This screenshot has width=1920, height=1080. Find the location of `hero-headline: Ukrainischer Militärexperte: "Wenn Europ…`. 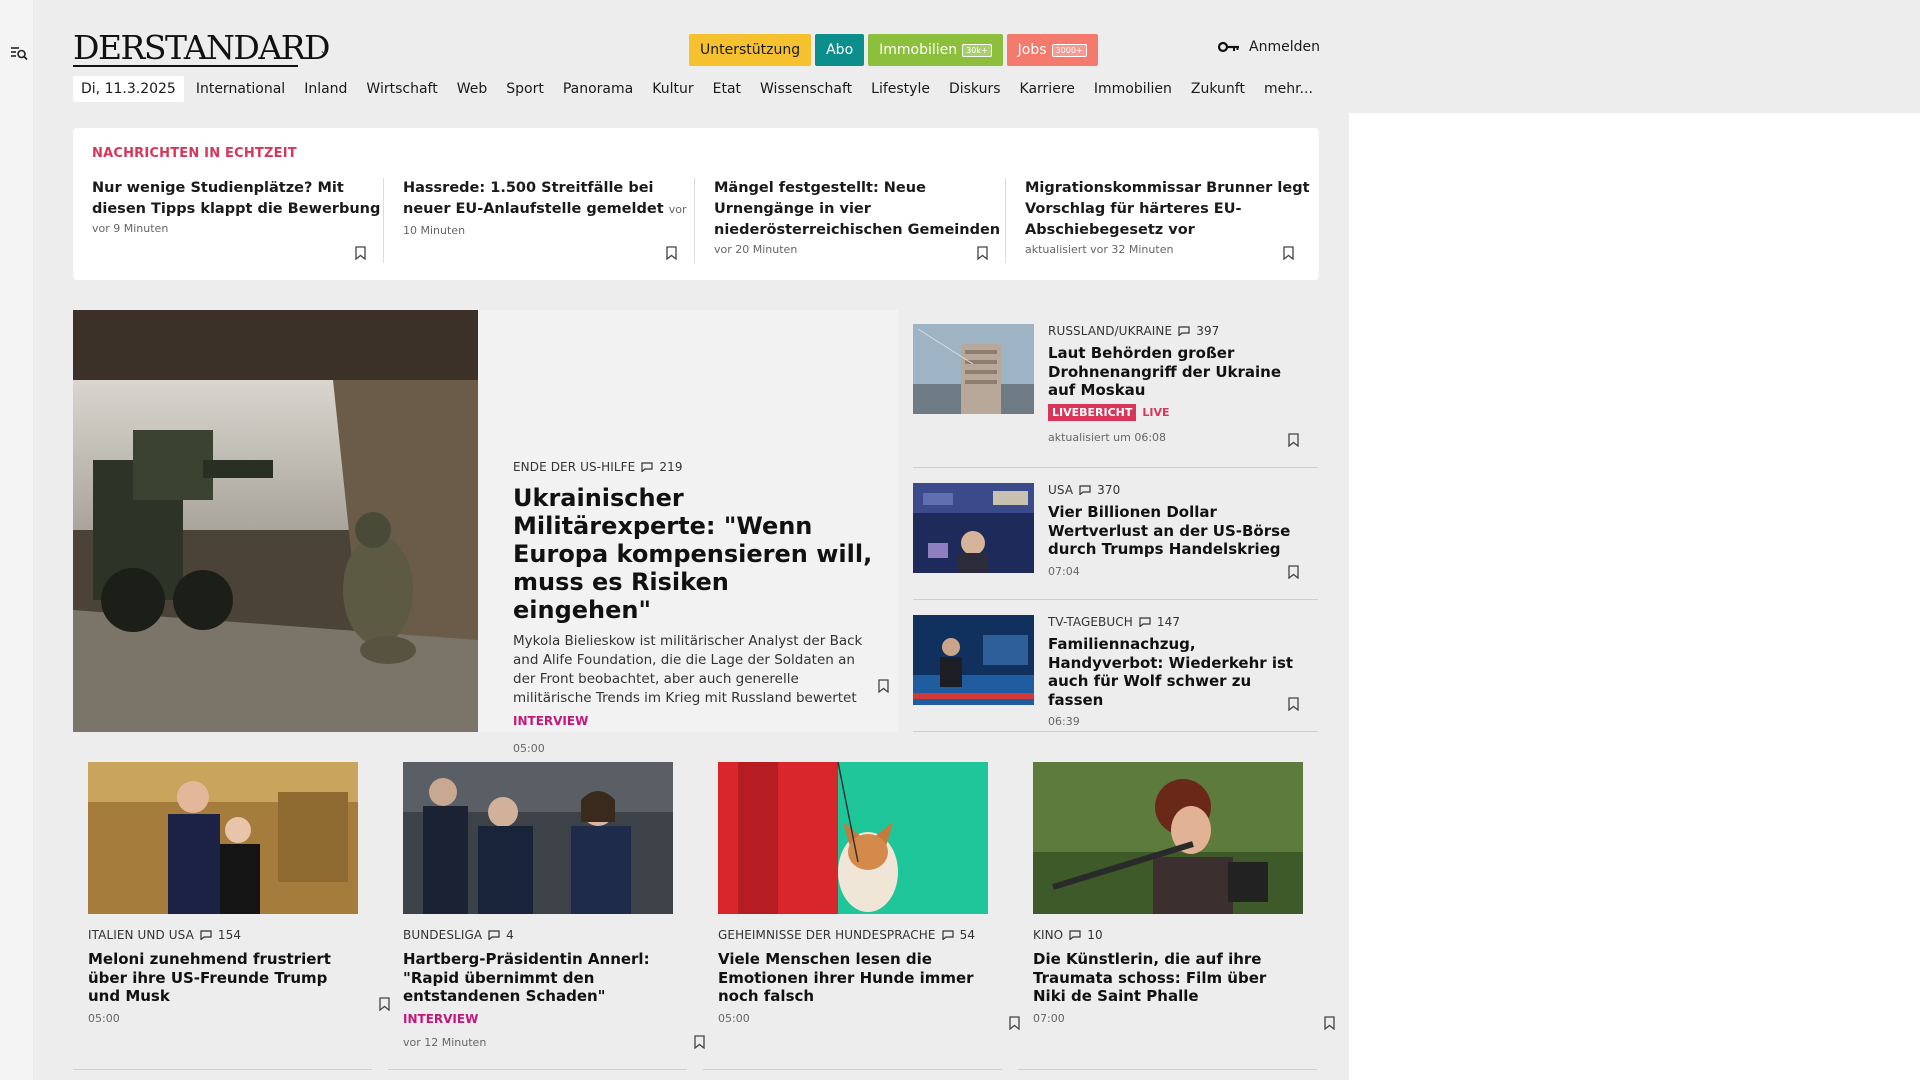

hero-headline: Ukrainischer Militärexperte: "Wenn Europ… is located at coordinates (693, 554).